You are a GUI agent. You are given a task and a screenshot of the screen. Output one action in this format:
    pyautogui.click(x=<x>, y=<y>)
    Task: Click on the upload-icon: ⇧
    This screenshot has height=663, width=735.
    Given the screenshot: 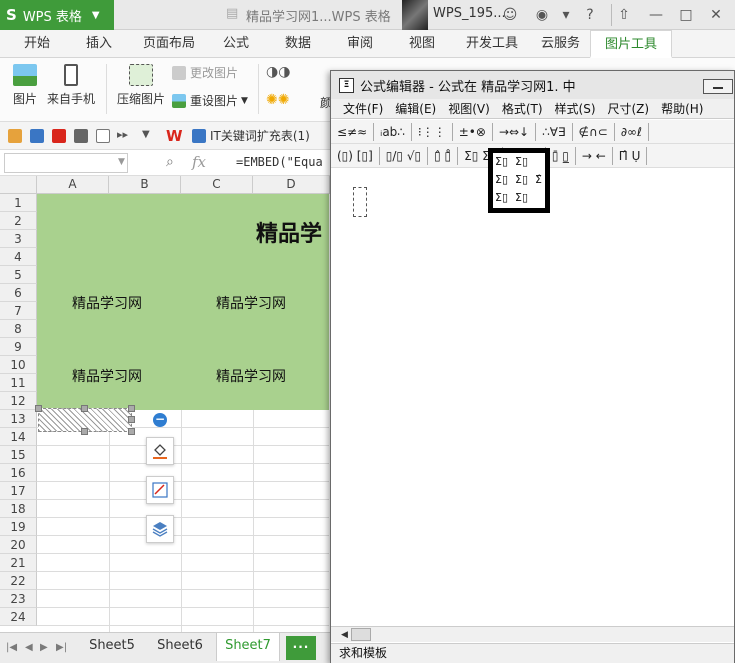 What is the action you would take?
    pyautogui.click(x=624, y=15)
    